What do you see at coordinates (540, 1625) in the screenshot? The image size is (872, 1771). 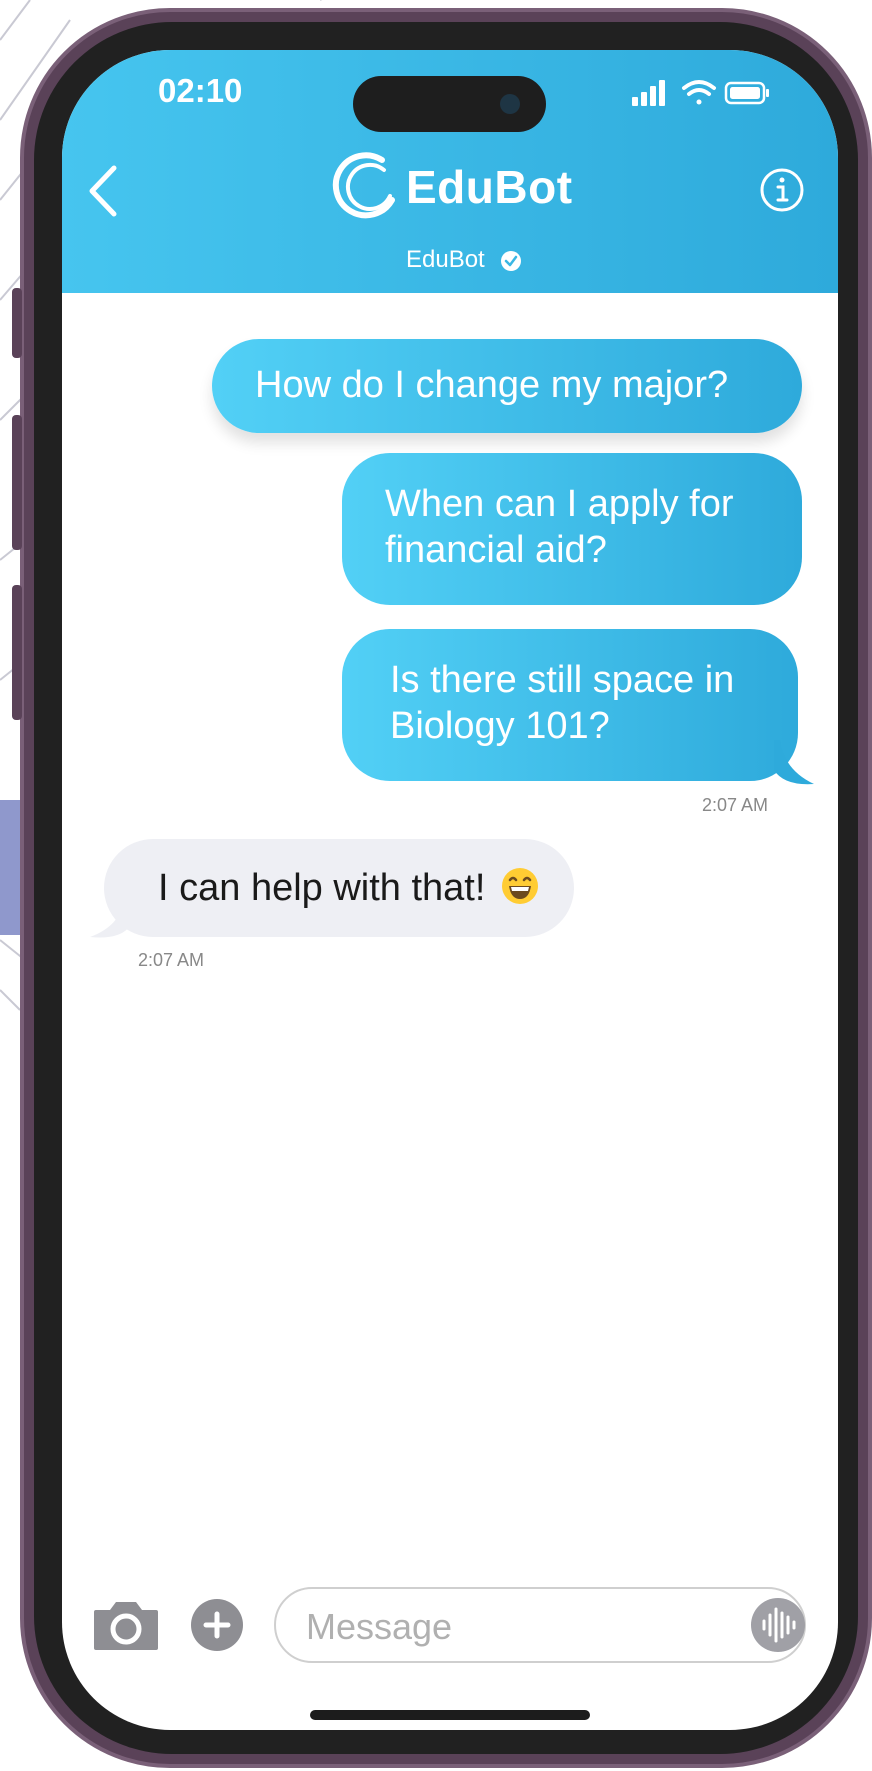 I see `message-input: Message` at bounding box center [540, 1625].